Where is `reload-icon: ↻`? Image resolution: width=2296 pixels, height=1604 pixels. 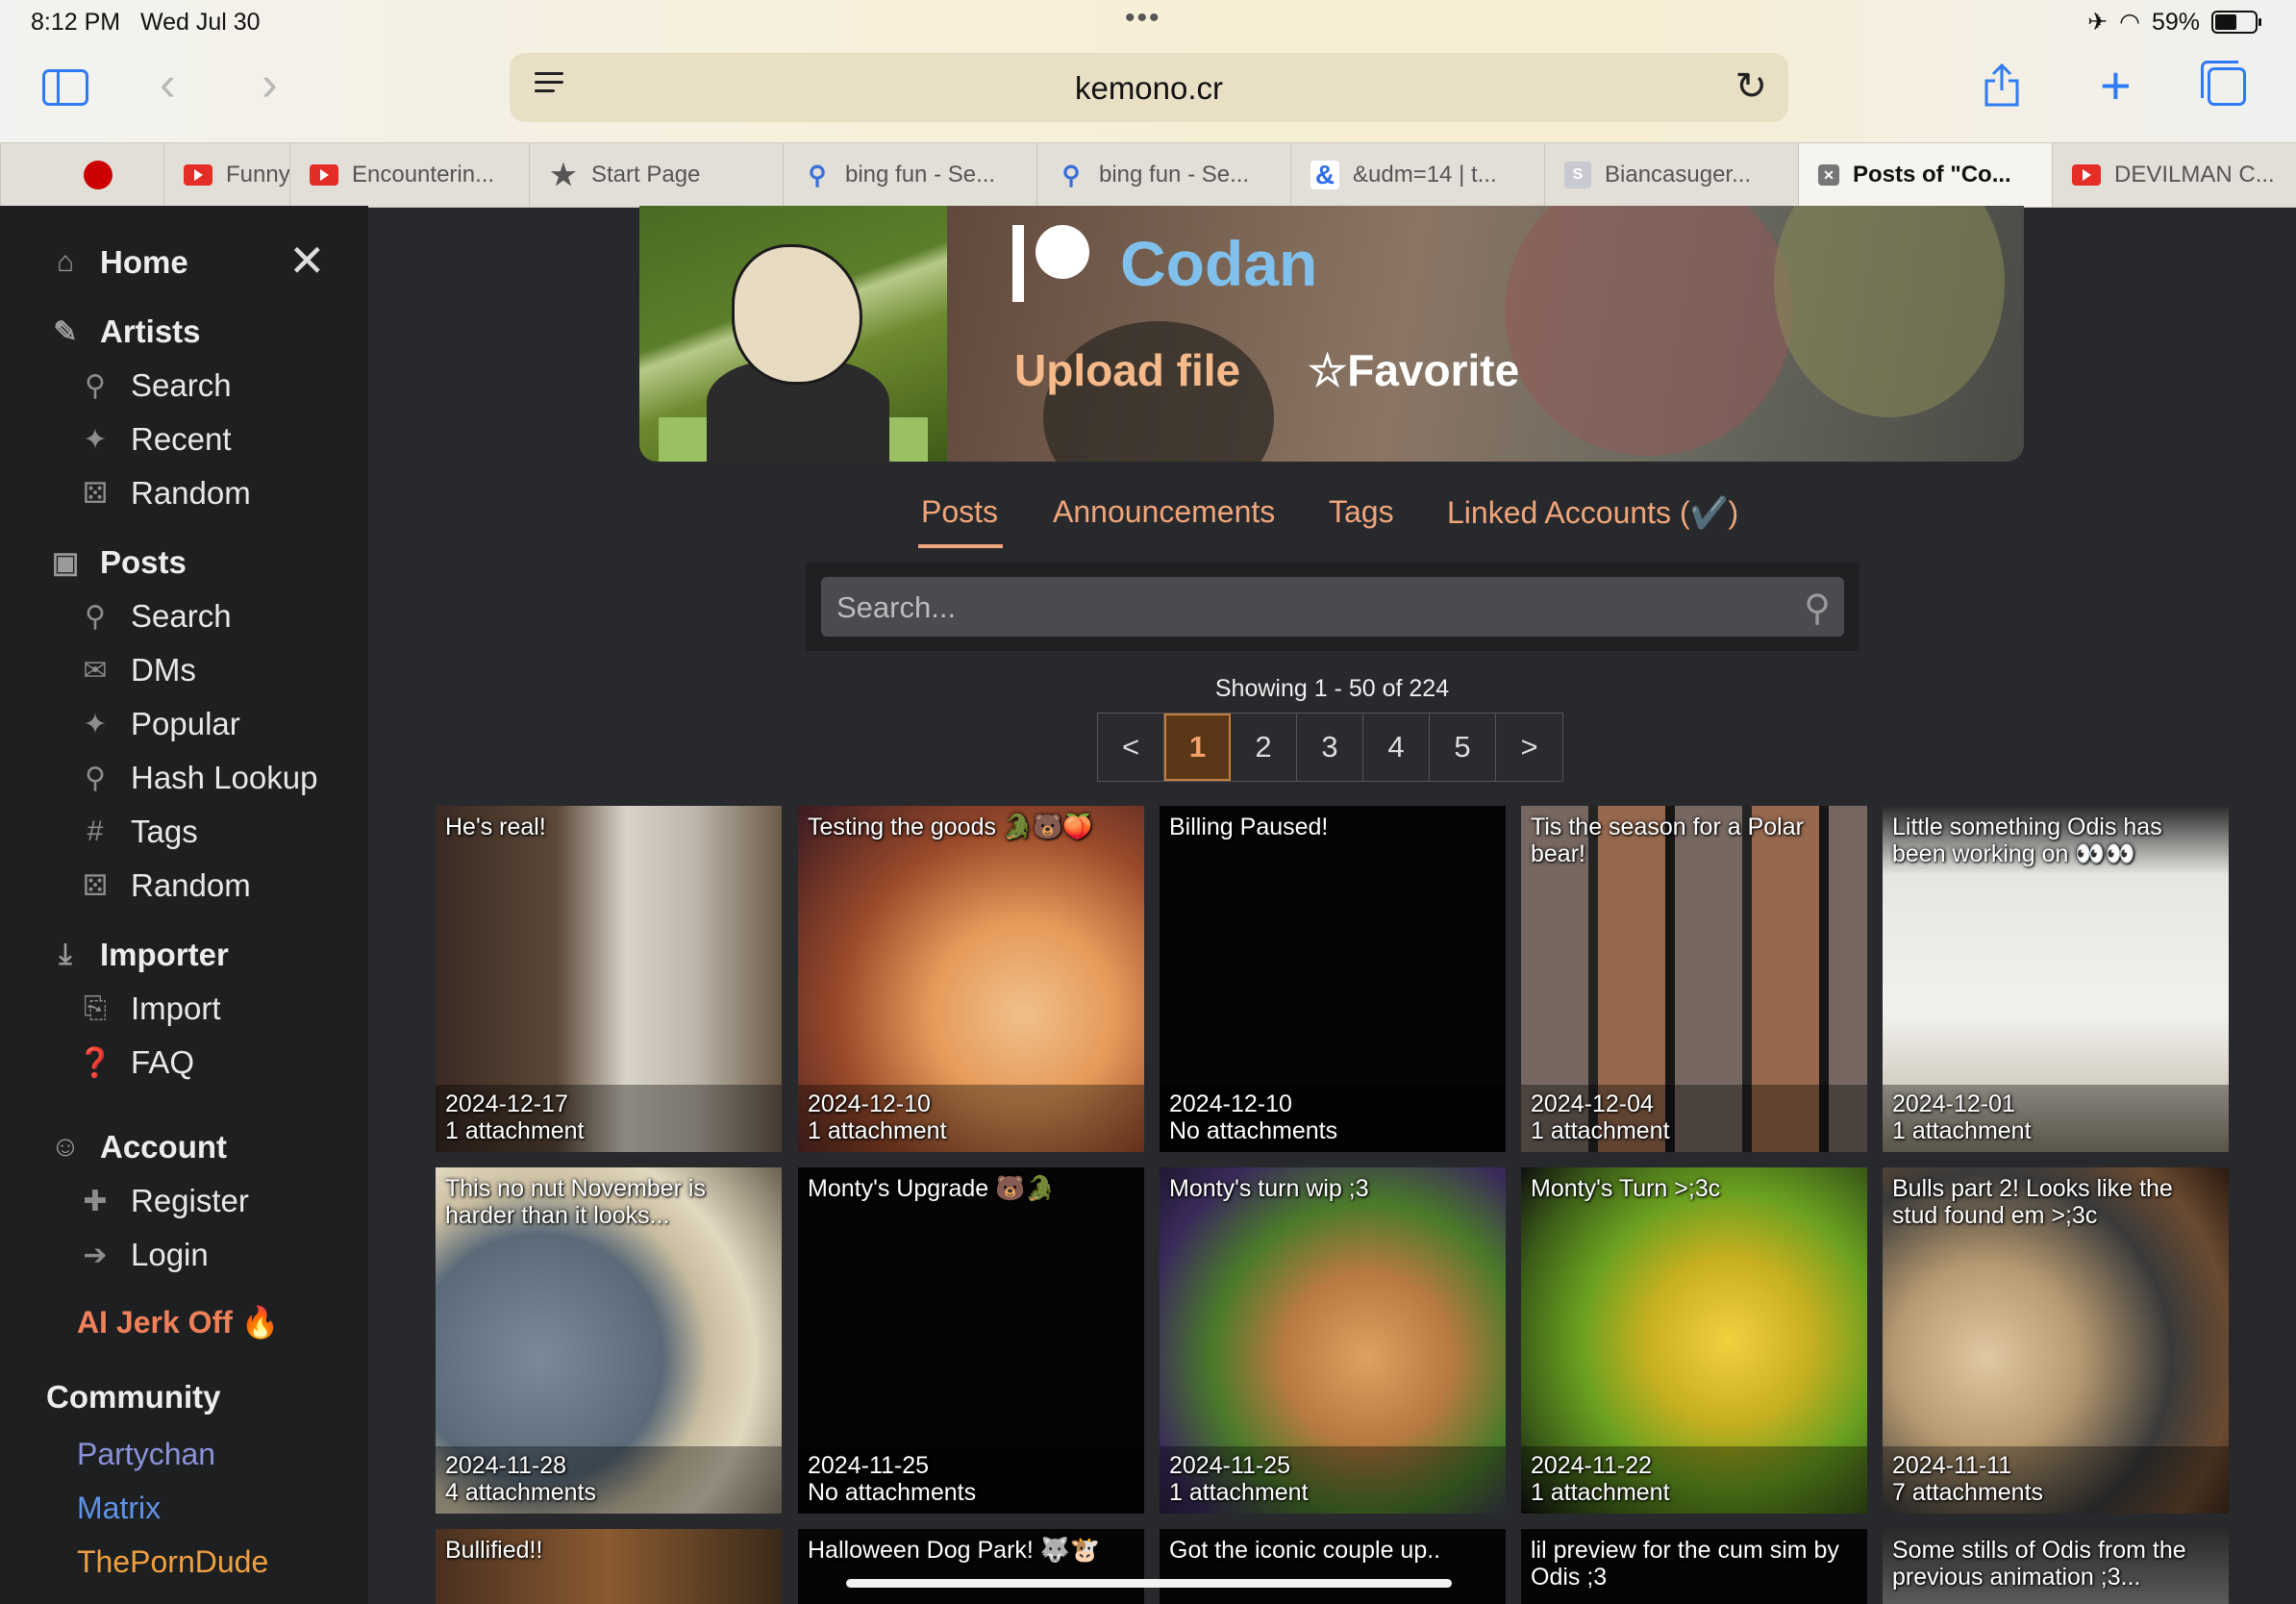 reload-icon: ↻ is located at coordinates (1750, 86).